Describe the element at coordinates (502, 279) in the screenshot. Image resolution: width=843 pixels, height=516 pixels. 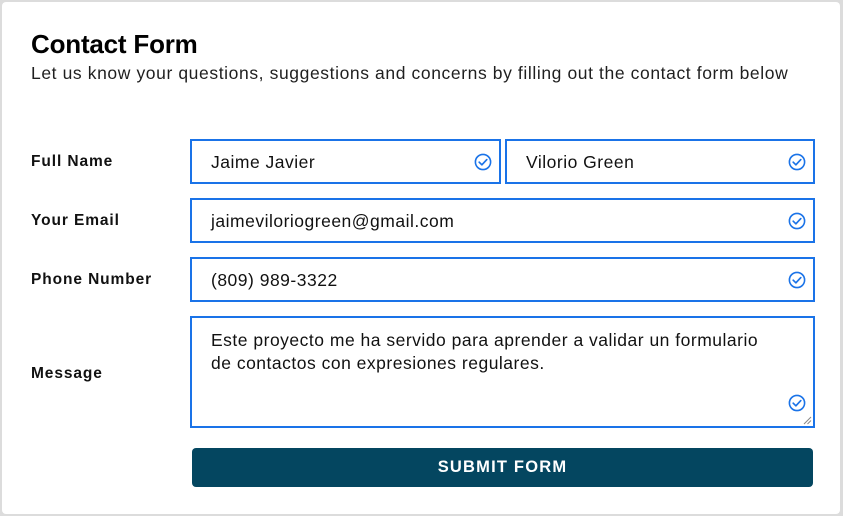
I see `phone-field: (809) 989-3322` at that location.